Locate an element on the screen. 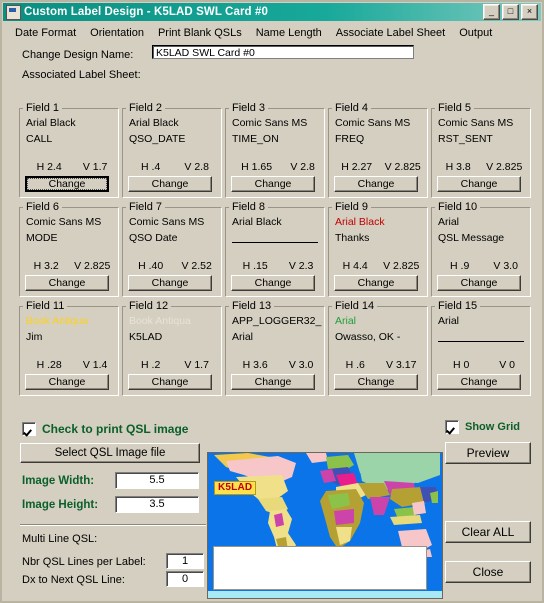 The width and height of the screenshot is (544, 603). field-legend: Field 3 is located at coordinates (249, 108).